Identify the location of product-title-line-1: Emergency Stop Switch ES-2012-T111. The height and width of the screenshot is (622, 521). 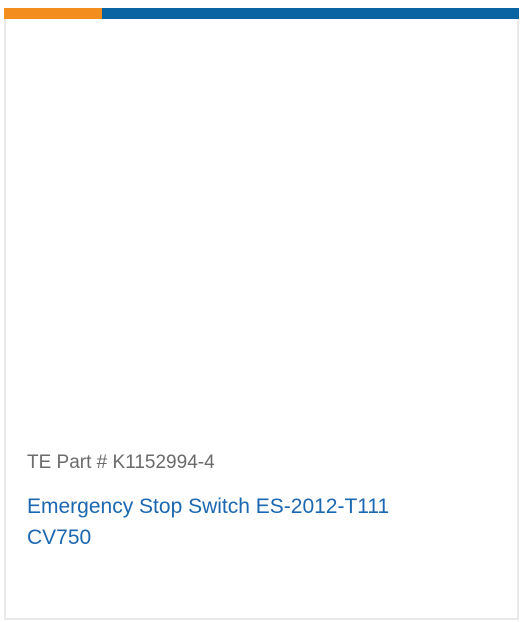
(208, 506).